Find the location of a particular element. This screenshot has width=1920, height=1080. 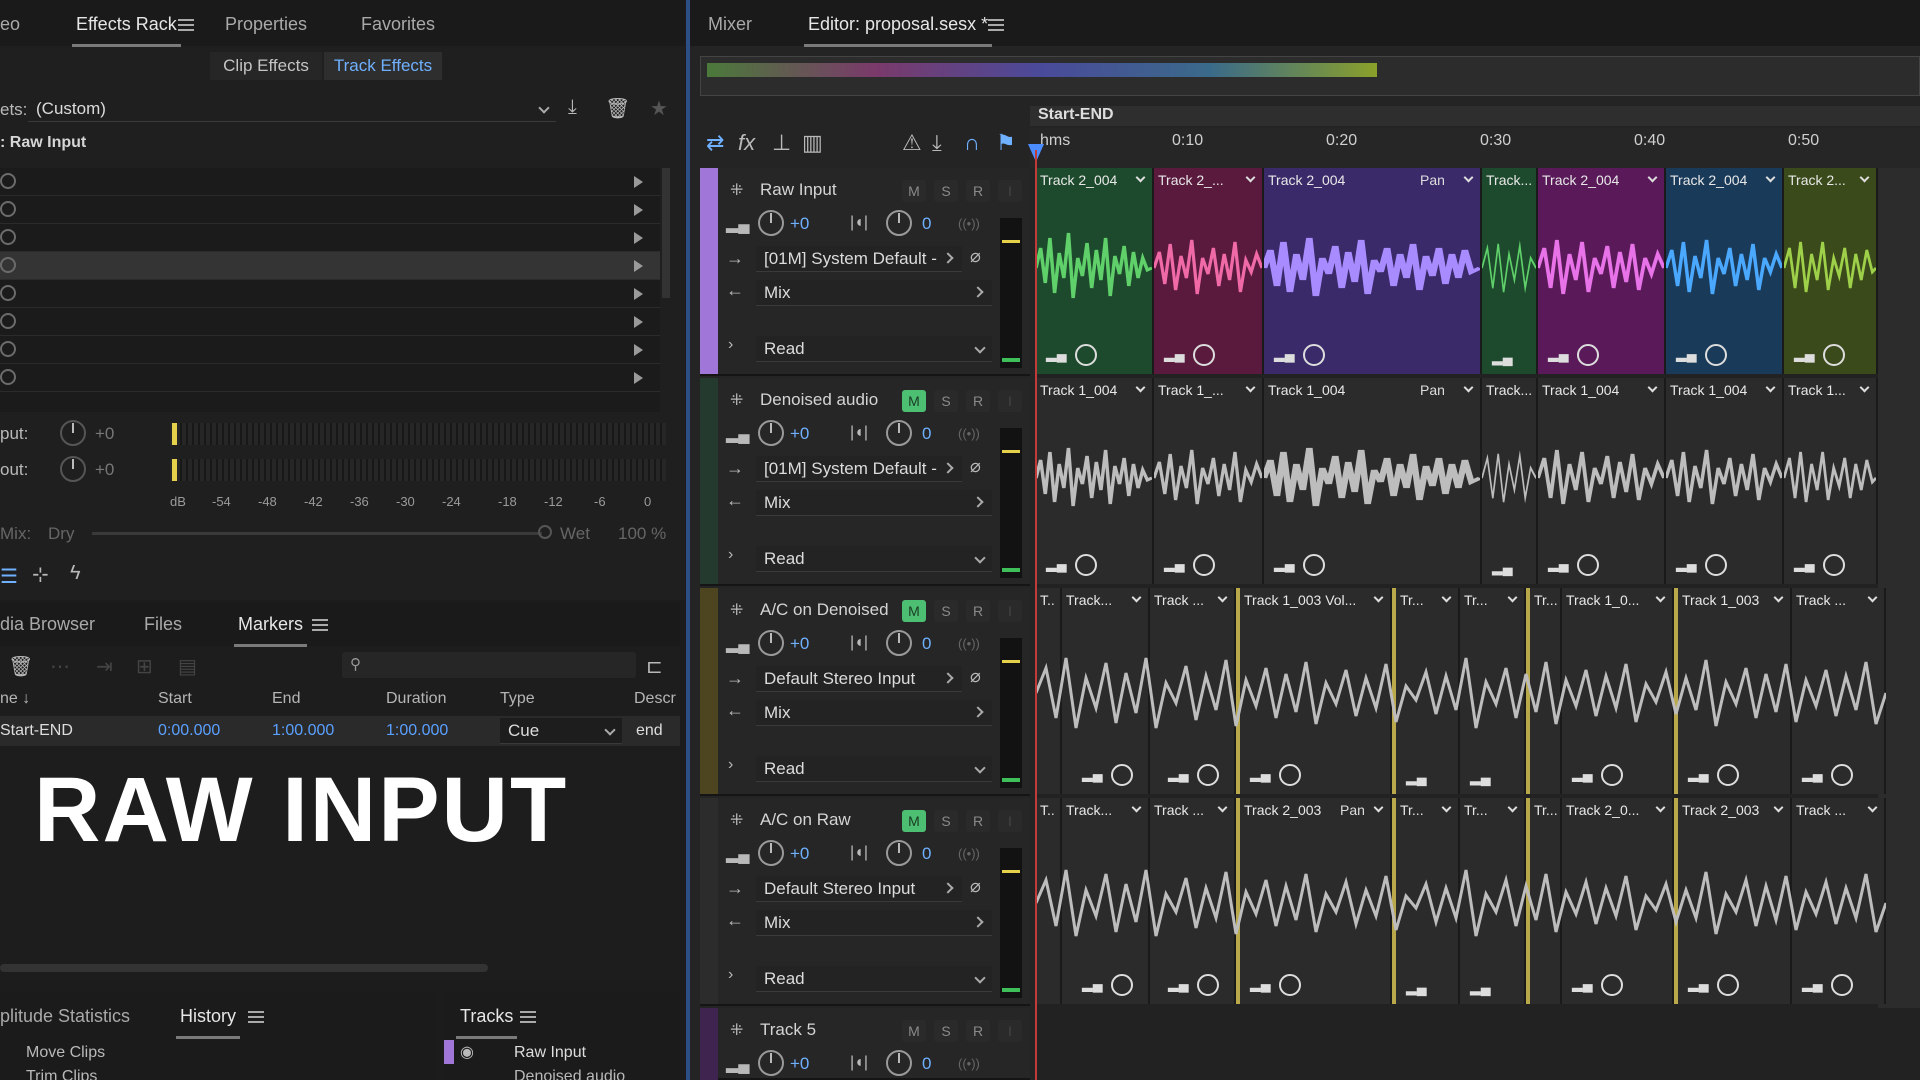

tab-effects-rack: Effects Rack is located at coordinates (126, 30).